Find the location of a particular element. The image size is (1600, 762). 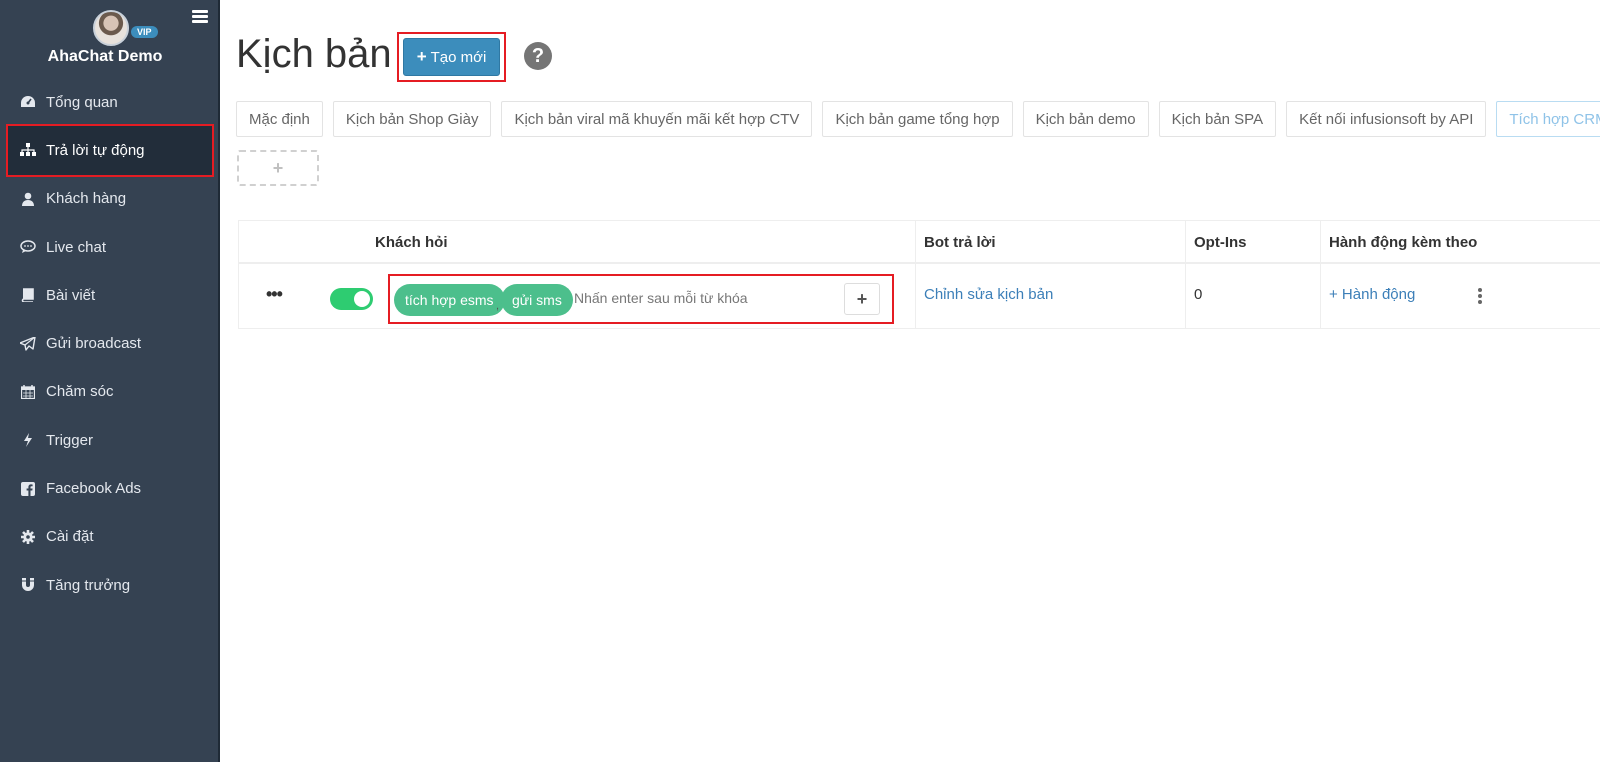

sidebar-item-label: Chăm sóc is located at coordinates (80, 392).